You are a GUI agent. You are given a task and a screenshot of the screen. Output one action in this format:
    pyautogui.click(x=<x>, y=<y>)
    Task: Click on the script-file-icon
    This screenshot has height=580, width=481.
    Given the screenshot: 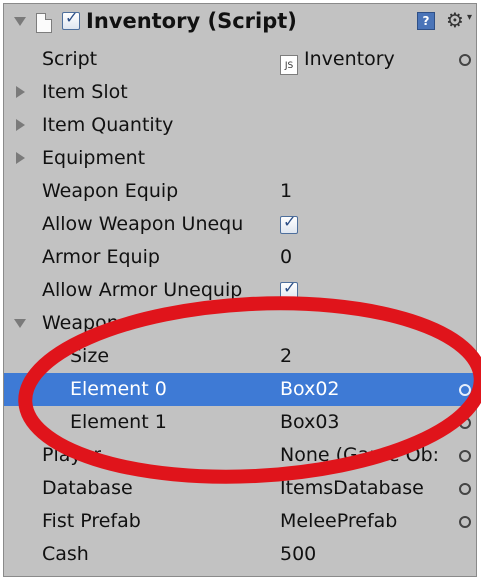 What is the action you would take?
    pyautogui.click(x=44, y=23)
    